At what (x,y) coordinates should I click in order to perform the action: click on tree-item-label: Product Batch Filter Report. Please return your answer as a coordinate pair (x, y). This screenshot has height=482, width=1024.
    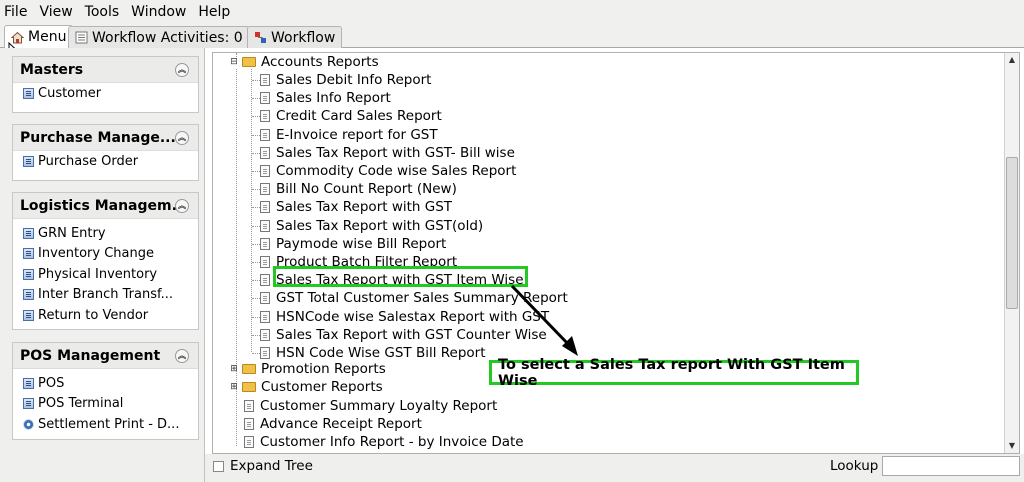
    Looking at the image, I should click on (367, 262).